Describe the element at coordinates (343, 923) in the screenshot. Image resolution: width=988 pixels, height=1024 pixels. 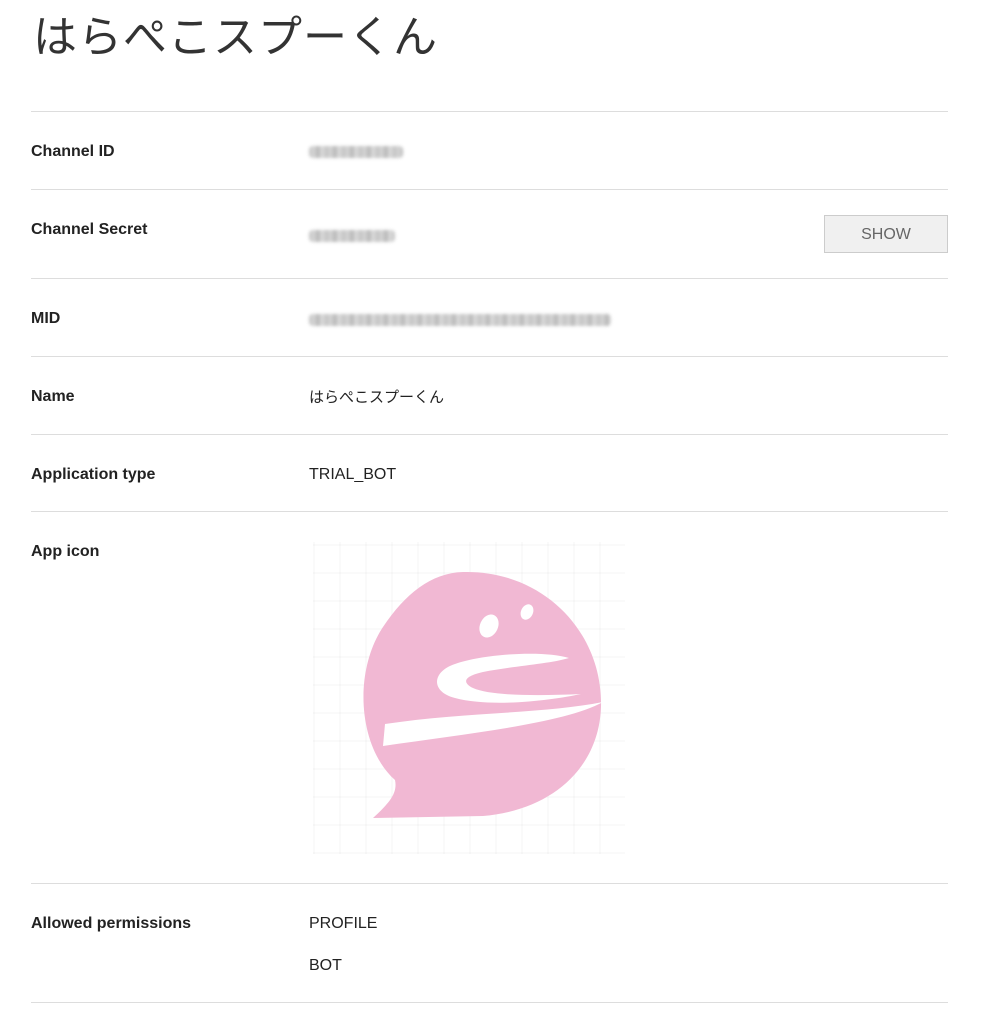
I see `permission-item-profile: PROFILE` at that location.